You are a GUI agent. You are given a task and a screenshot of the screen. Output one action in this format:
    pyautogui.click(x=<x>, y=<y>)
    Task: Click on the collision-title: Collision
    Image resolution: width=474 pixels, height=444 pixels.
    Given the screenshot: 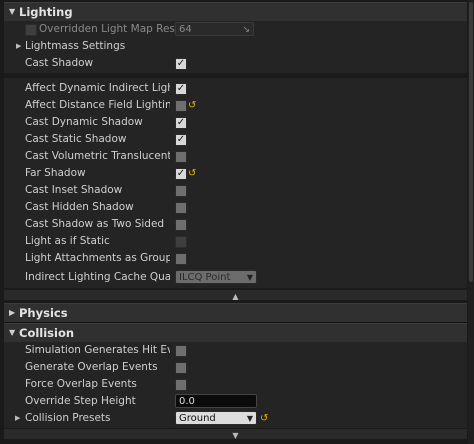 What is the action you would take?
    pyautogui.click(x=47, y=333)
    